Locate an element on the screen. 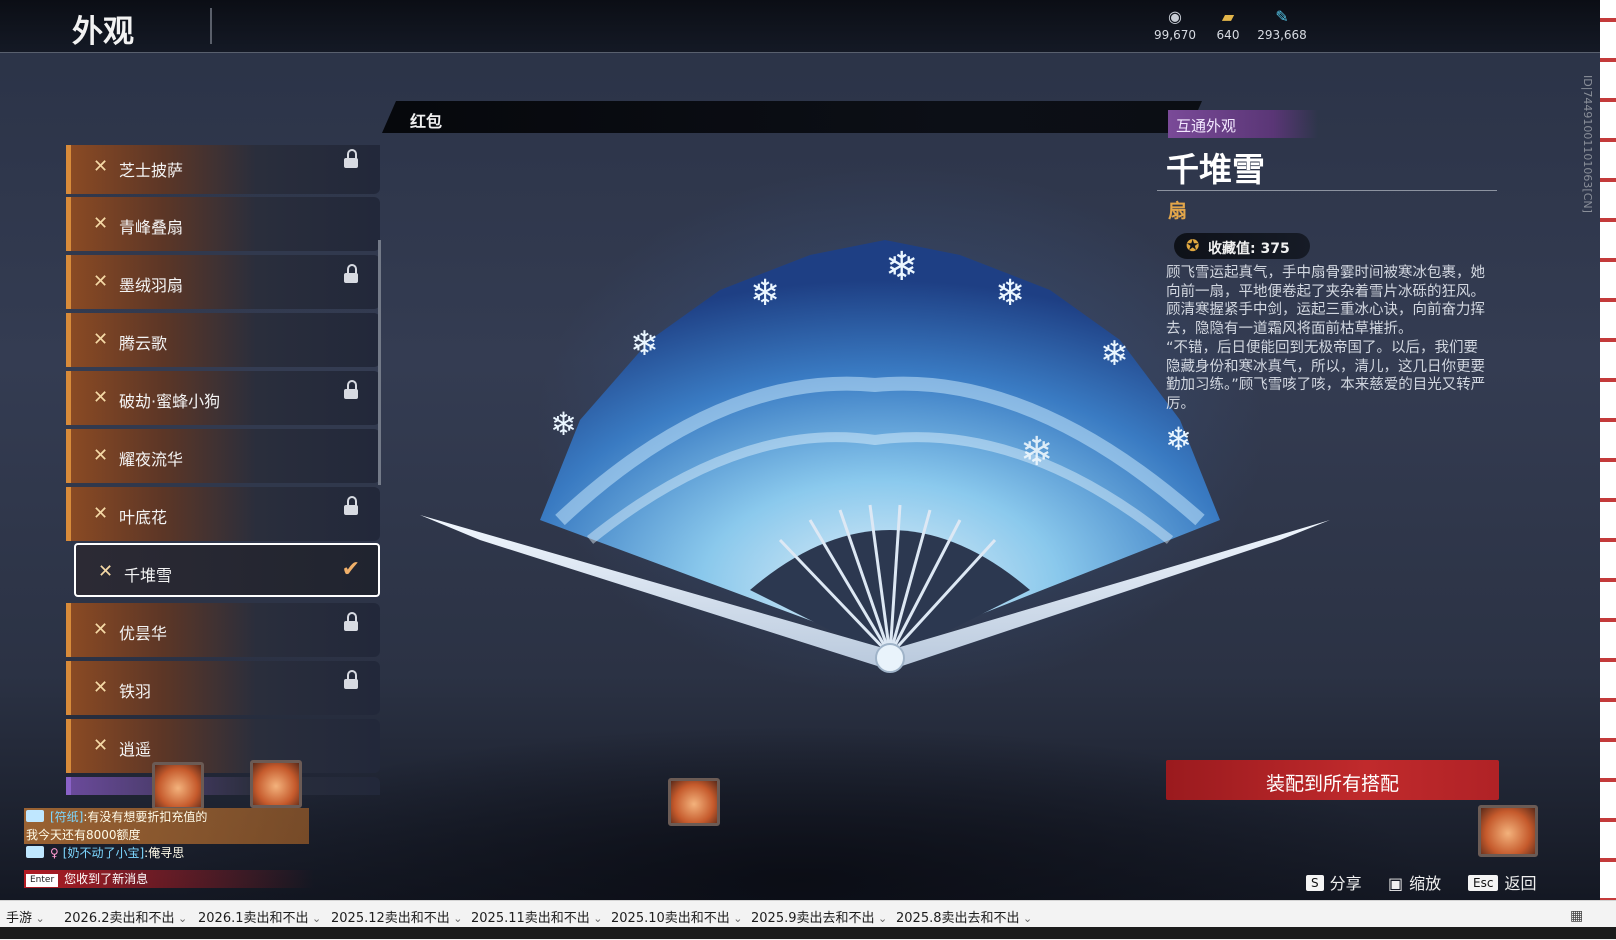 This screenshot has height=940, width=1616. bookmark-folder: 2025.10卖出和不出 is located at coordinates (676, 916).